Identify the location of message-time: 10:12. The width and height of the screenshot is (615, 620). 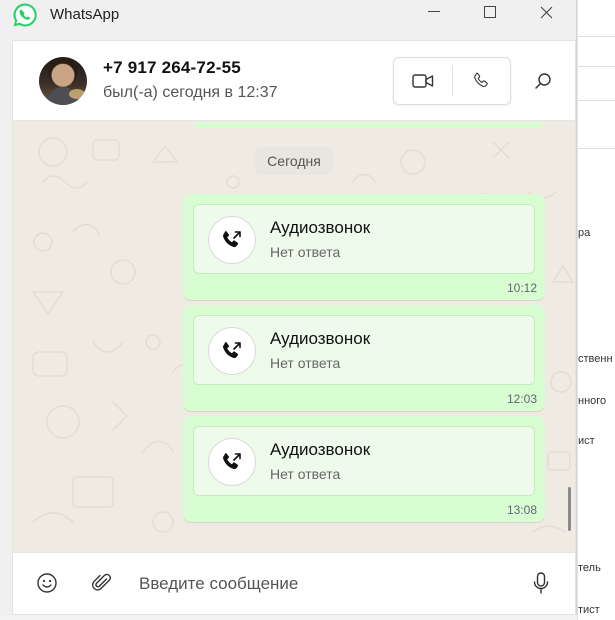
(521, 288).